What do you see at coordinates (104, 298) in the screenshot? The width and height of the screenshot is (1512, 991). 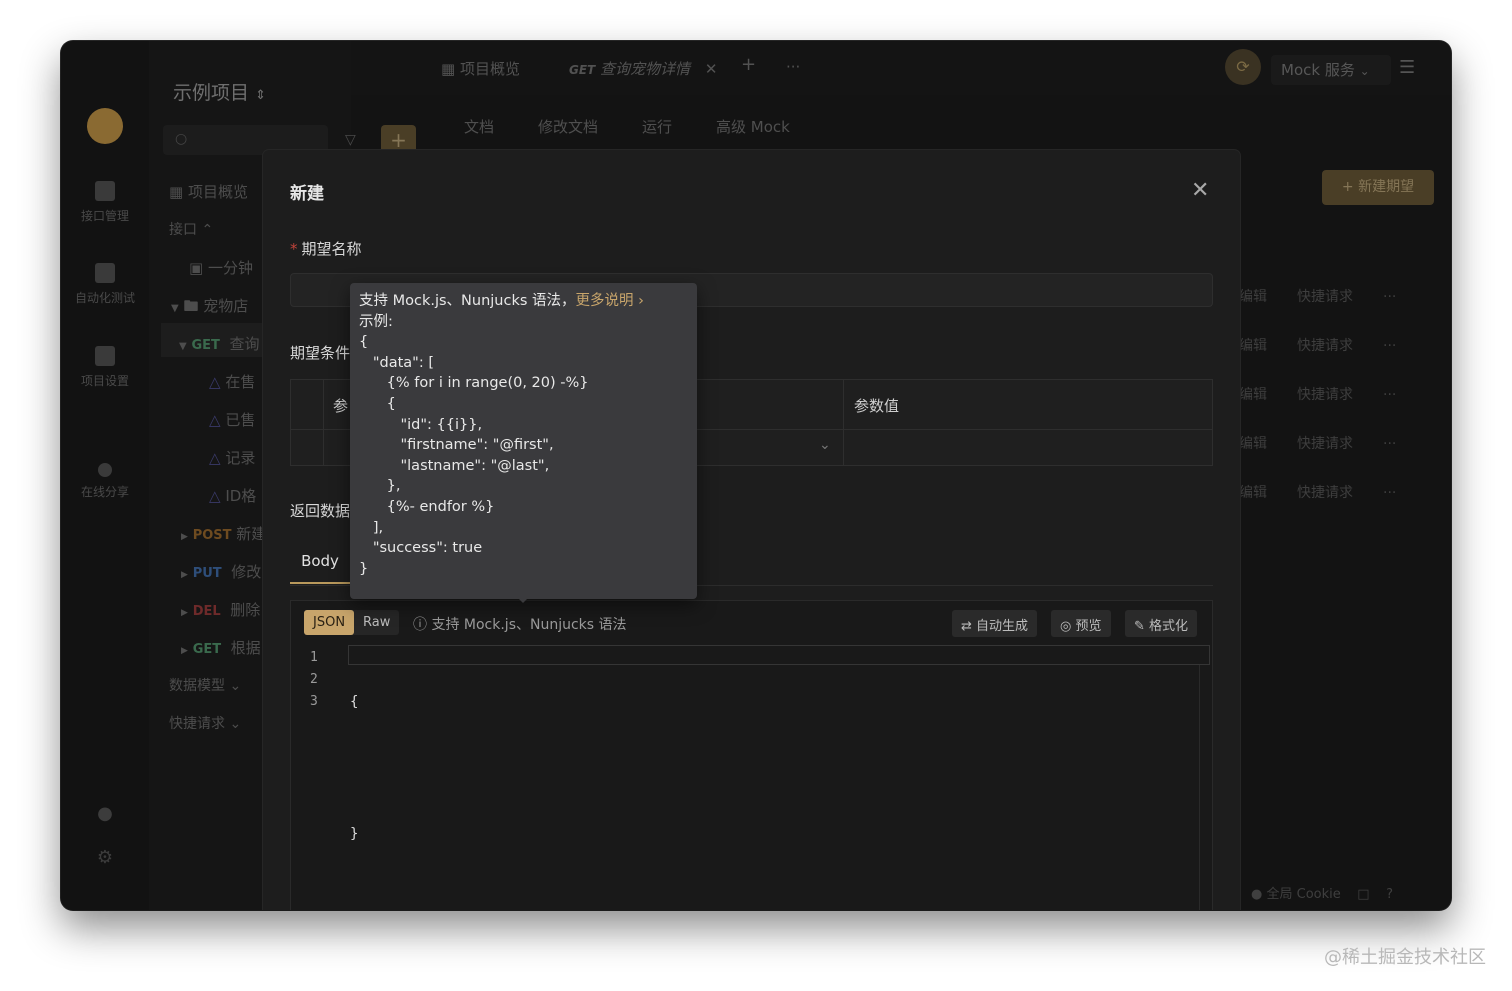 I see `rail-label: 自动化测试` at bounding box center [104, 298].